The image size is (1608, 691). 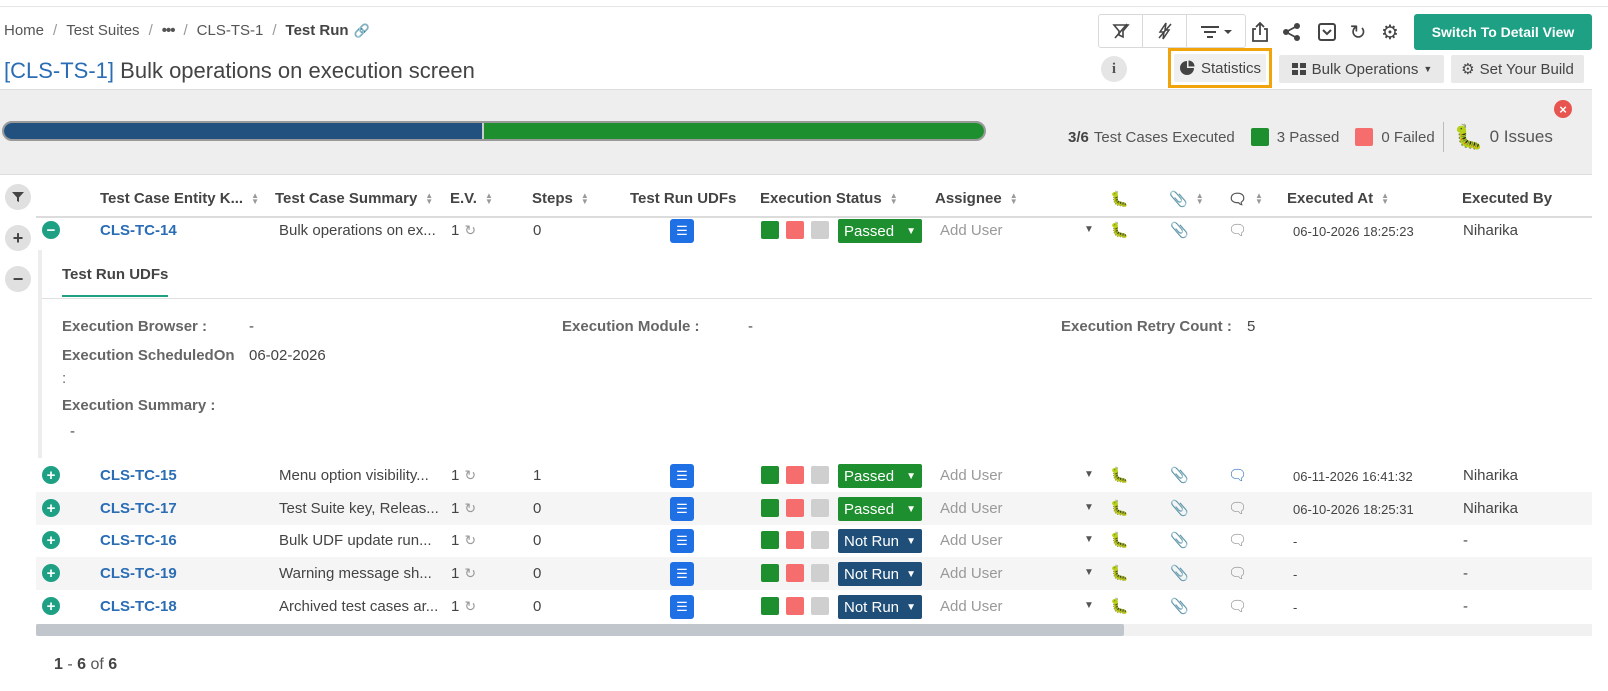 What do you see at coordinates (1517, 69) in the screenshot?
I see `set-build-button: ⚙ Set Your Build` at bounding box center [1517, 69].